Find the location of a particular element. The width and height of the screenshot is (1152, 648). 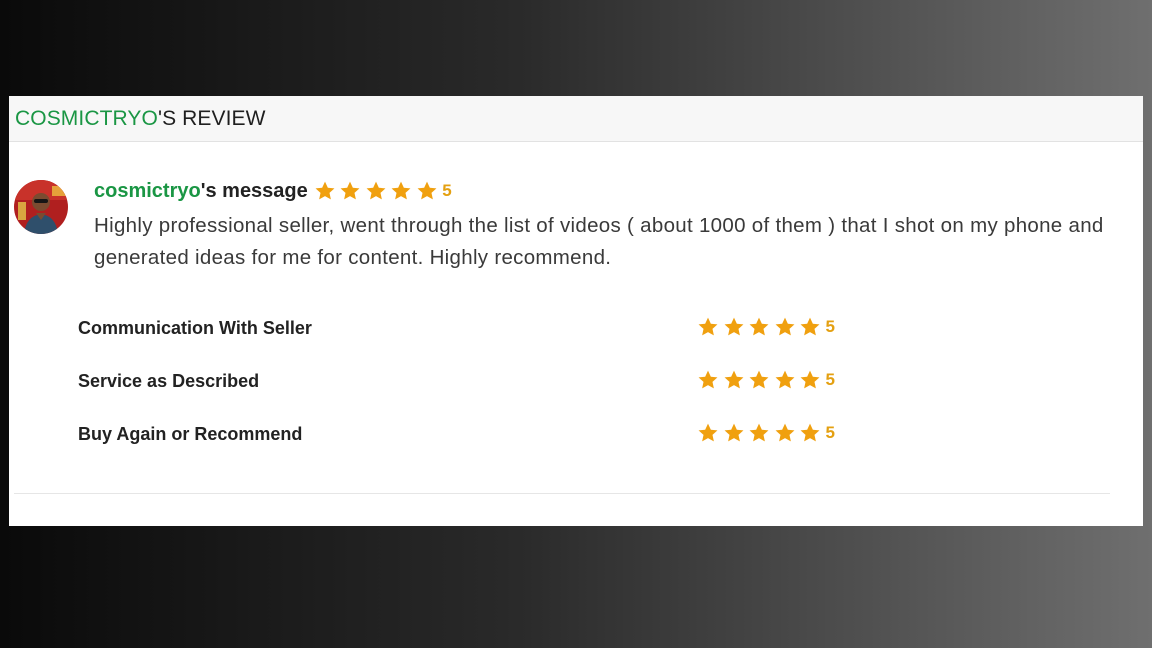

message-title-suffix: 's message is located at coordinates (254, 190).